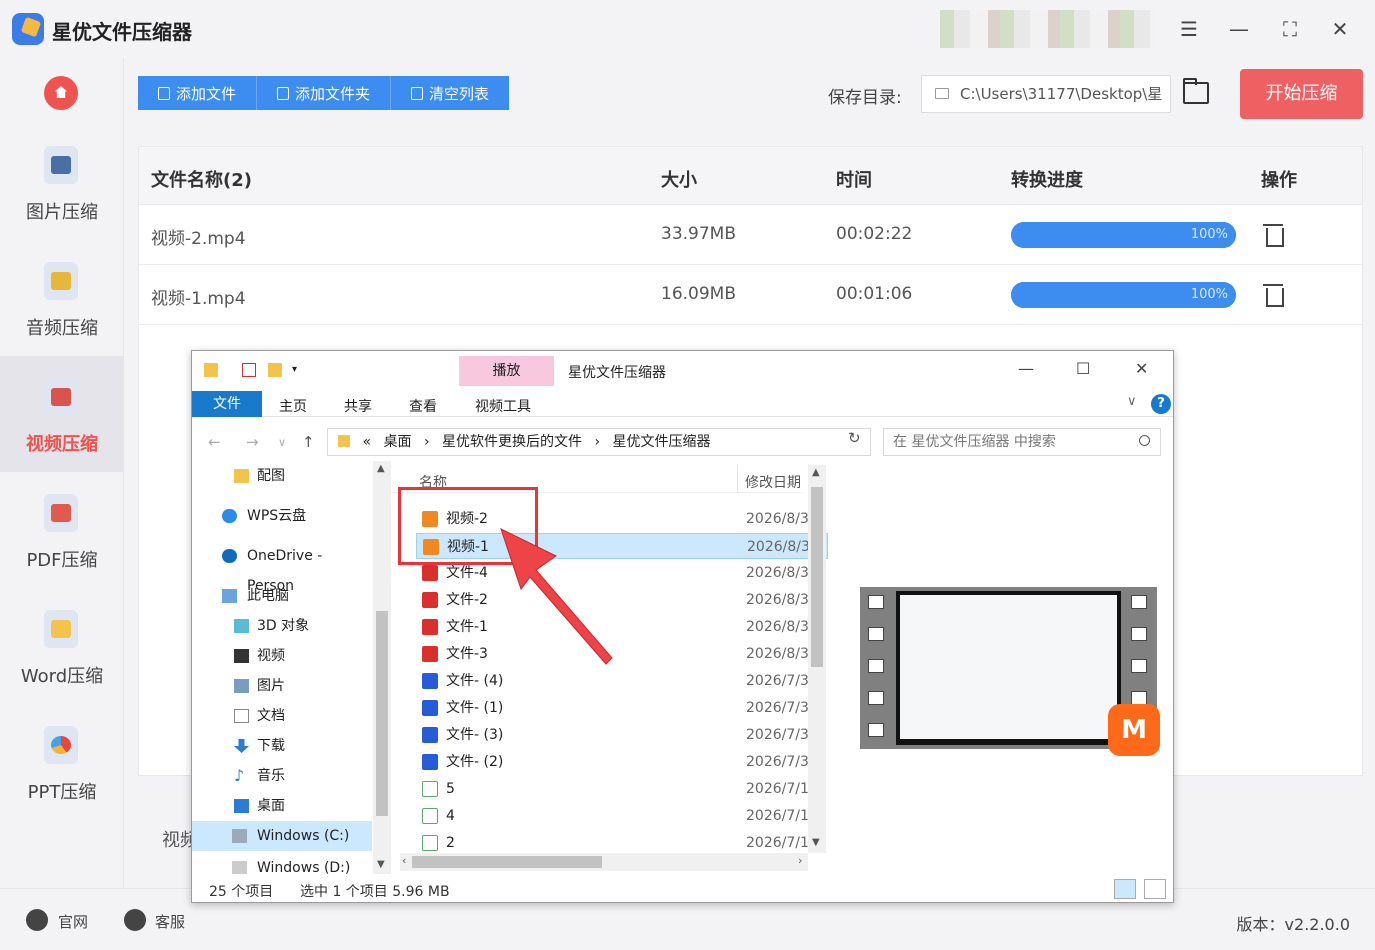  What do you see at coordinates (214, 442) in the screenshot?
I see `back-arrow-icon: ←` at bounding box center [214, 442].